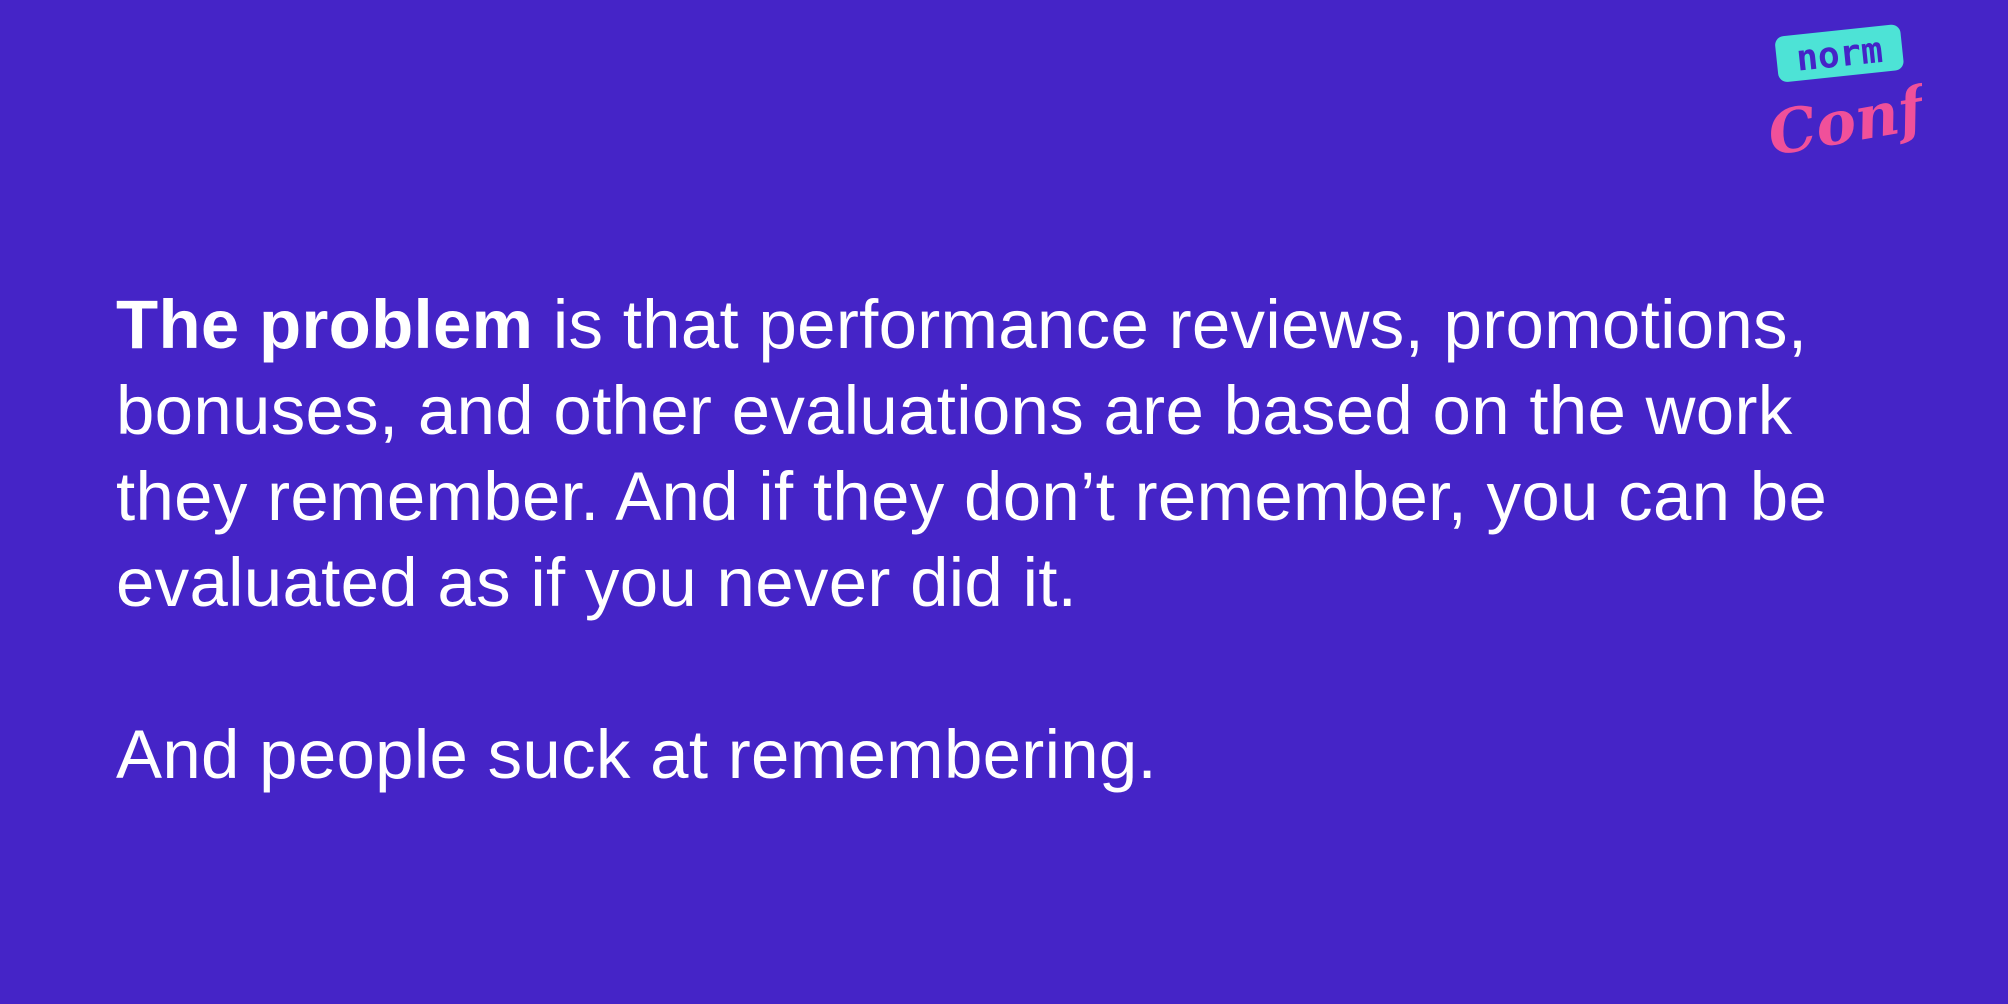 This screenshot has height=1004, width=2008. Describe the element at coordinates (1842, 116) in the screenshot. I see `logo-word-bottom: Conf` at that location.